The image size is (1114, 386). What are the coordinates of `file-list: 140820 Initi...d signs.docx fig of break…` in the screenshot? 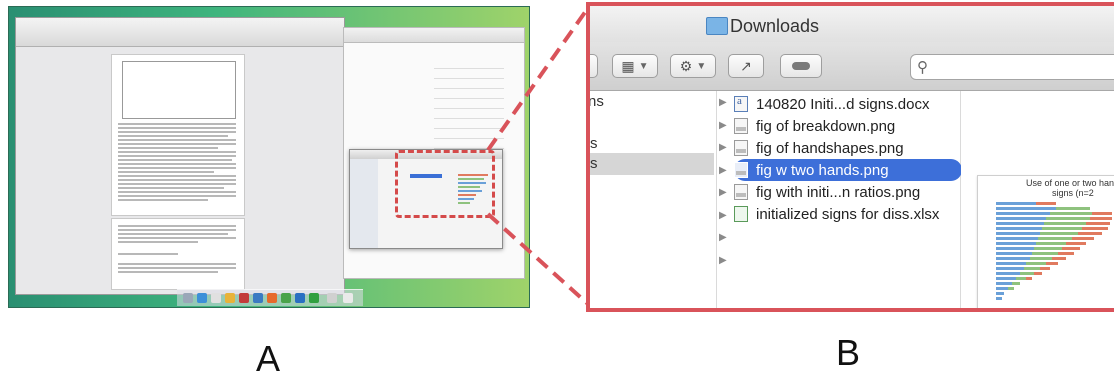 It's located at (846, 199).